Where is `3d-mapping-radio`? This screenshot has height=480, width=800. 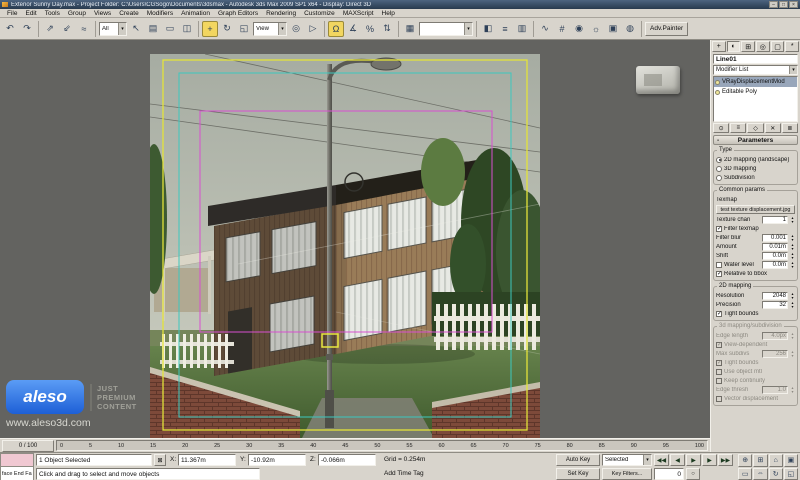 3d-mapping-radio is located at coordinates (719, 168).